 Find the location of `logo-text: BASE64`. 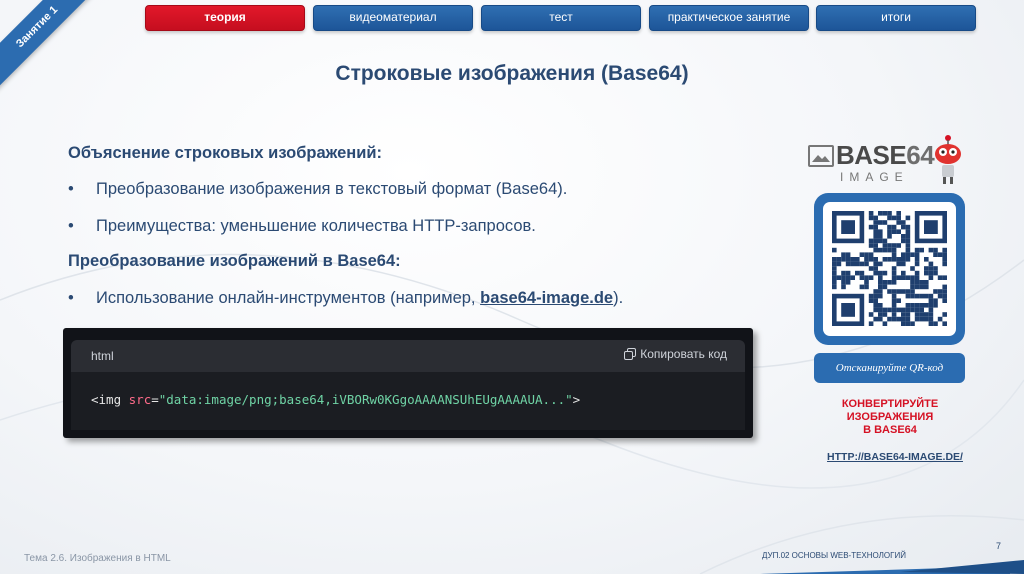

logo-text: BASE64 is located at coordinates (885, 155).